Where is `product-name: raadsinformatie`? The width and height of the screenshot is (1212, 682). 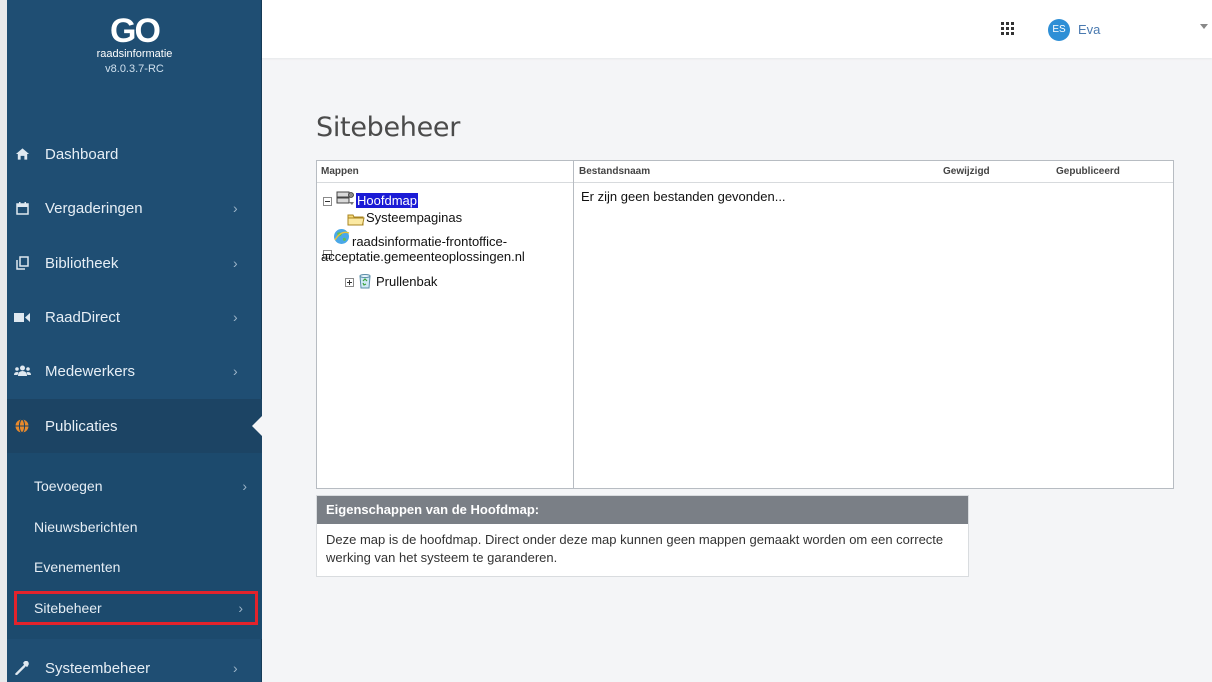
product-name: raadsinformatie is located at coordinates (134, 54).